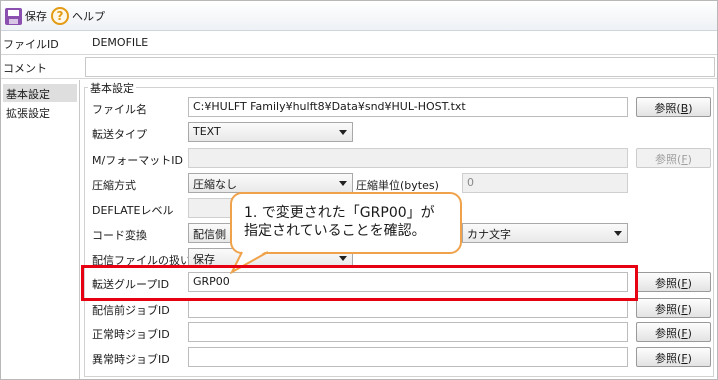 The image size is (718, 380). I want to click on group-id-input: GRP00, so click(408, 282).